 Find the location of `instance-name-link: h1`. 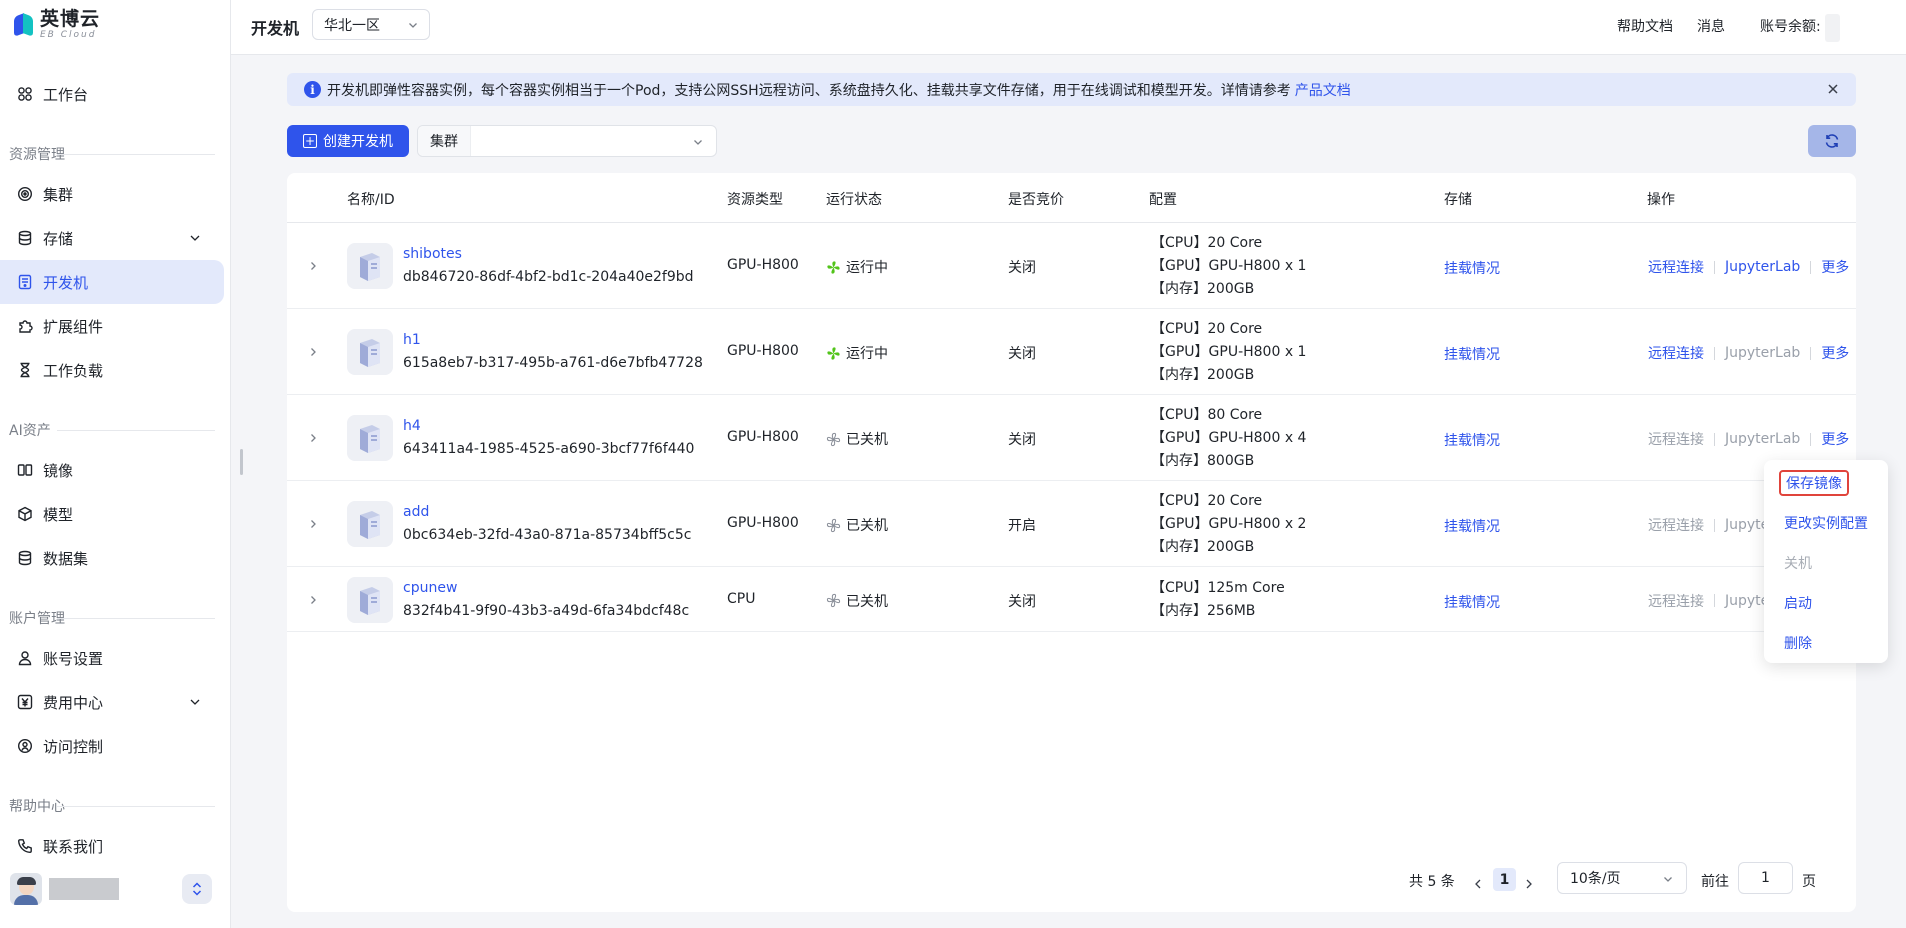

instance-name-link: h1 is located at coordinates (412, 340).